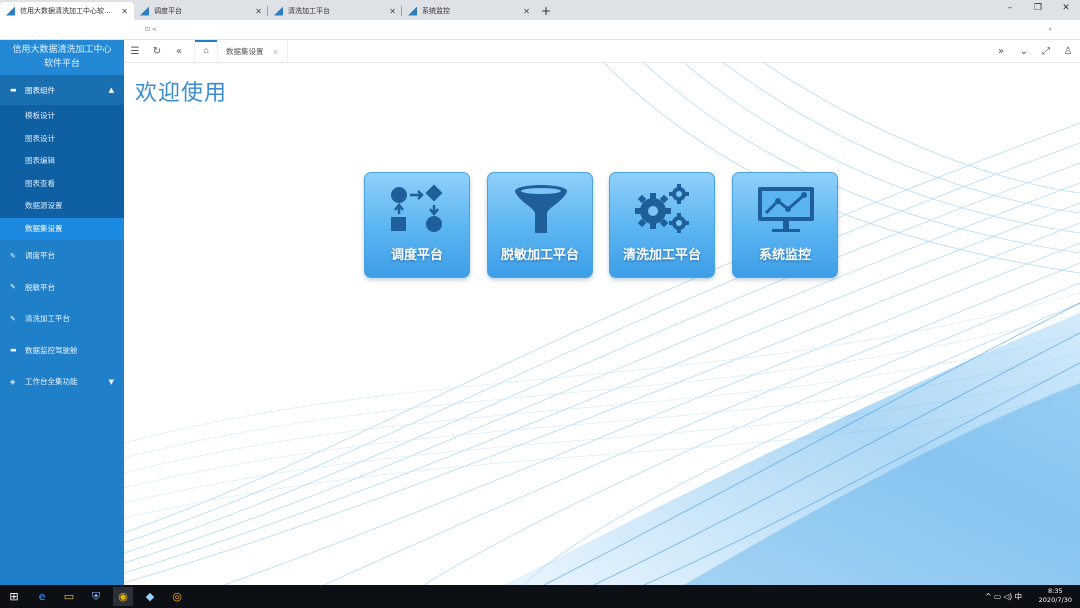 The image size is (1080, 608). What do you see at coordinates (96, 596) in the screenshot?
I see `shield-icon: ⛨` at bounding box center [96, 596].